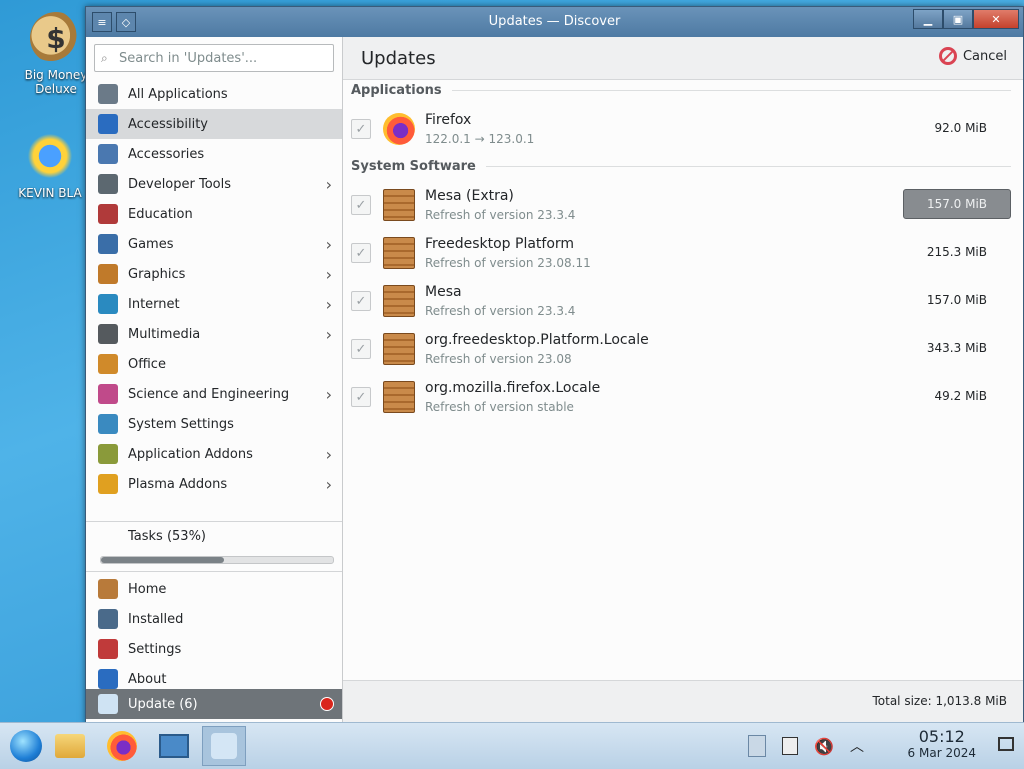 The height and width of the screenshot is (769, 1024). I want to click on sidebar-item-label: Update (6), so click(163, 704).